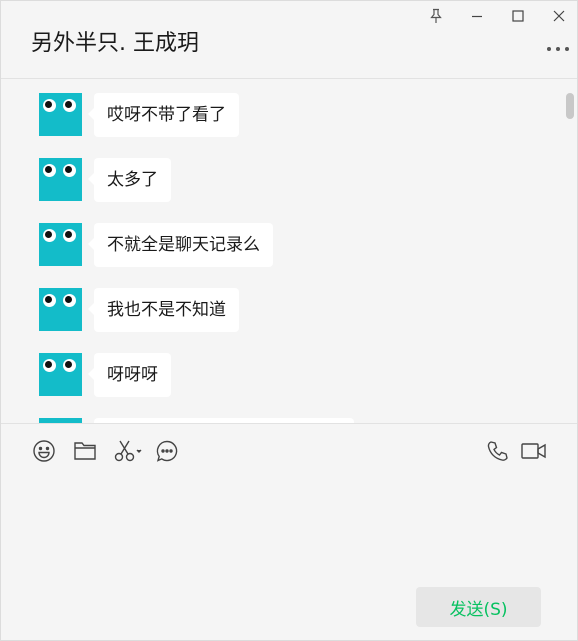 This screenshot has height=641, width=578. What do you see at coordinates (167, 451) in the screenshot?
I see `chat-history-icon` at bounding box center [167, 451].